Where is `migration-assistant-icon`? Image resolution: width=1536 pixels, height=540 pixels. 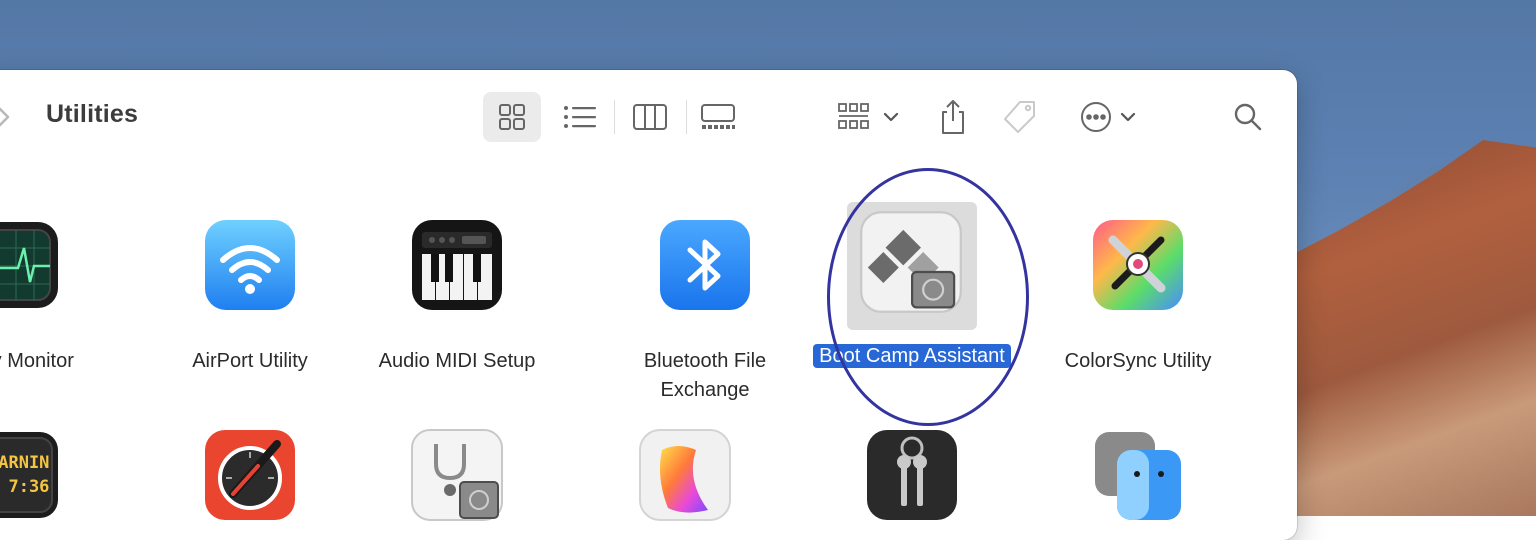
migration-assistant-icon is located at coordinates (1138, 476).